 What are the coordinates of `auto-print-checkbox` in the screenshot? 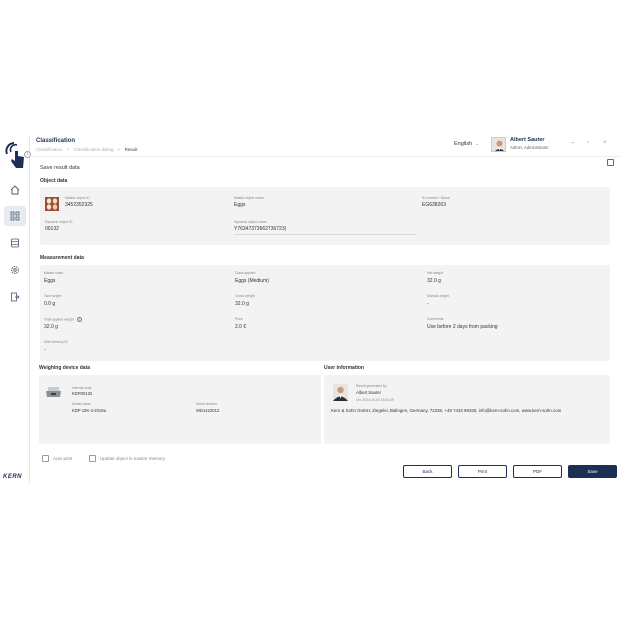 It's located at (45, 458).